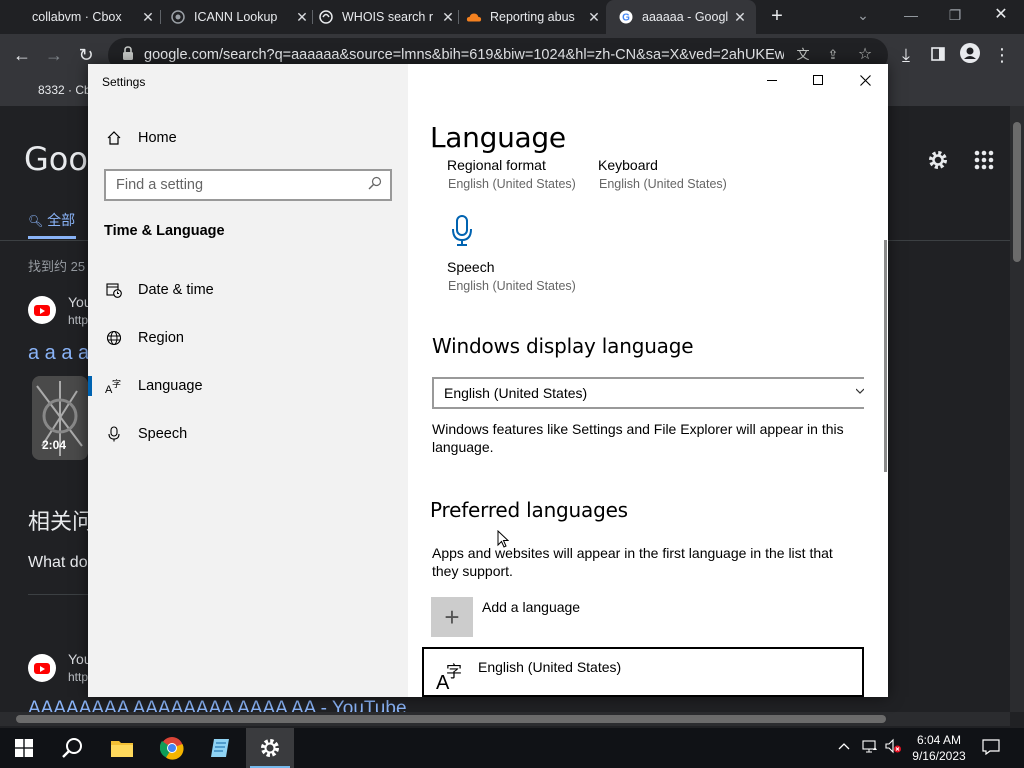 This screenshot has height=768, width=1024. What do you see at coordinates (77, 17) in the screenshot?
I see `tab-title: collabvm · Cbox` at bounding box center [77, 17].